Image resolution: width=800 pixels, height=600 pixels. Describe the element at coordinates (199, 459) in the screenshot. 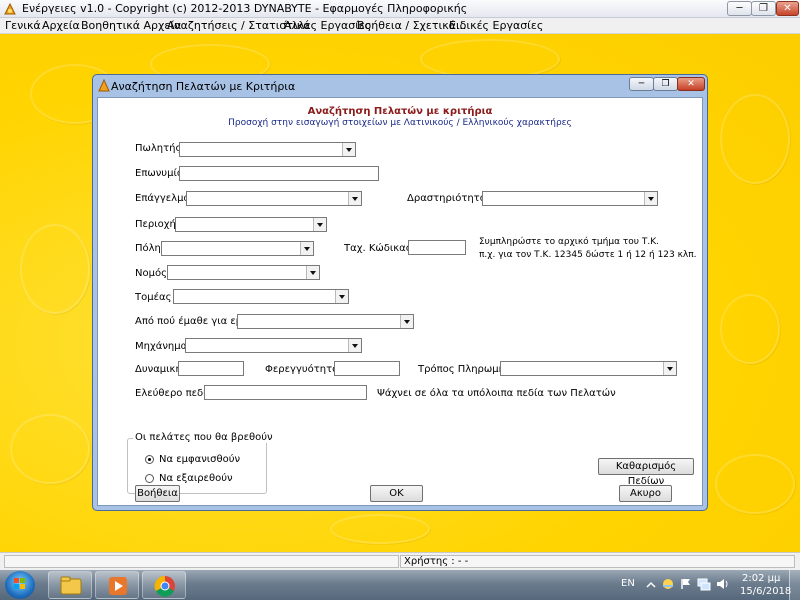

I see `radio-include-label: Να εμφανισθούν` at that location.